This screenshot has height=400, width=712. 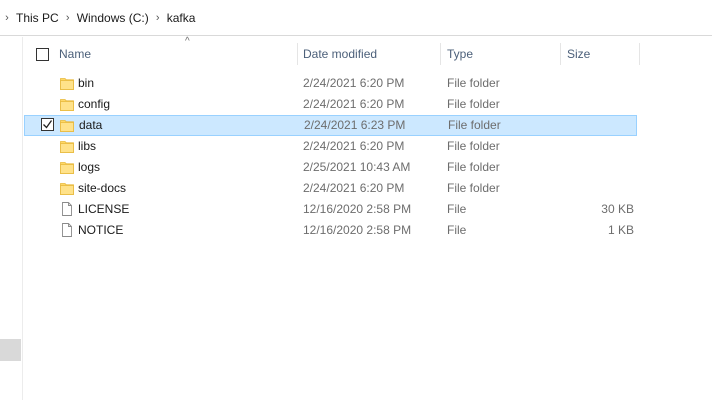 What do you see at coordinates (175, 54) in the screenshot?
I see `column-name: Name` at bounding box center [175, 54].